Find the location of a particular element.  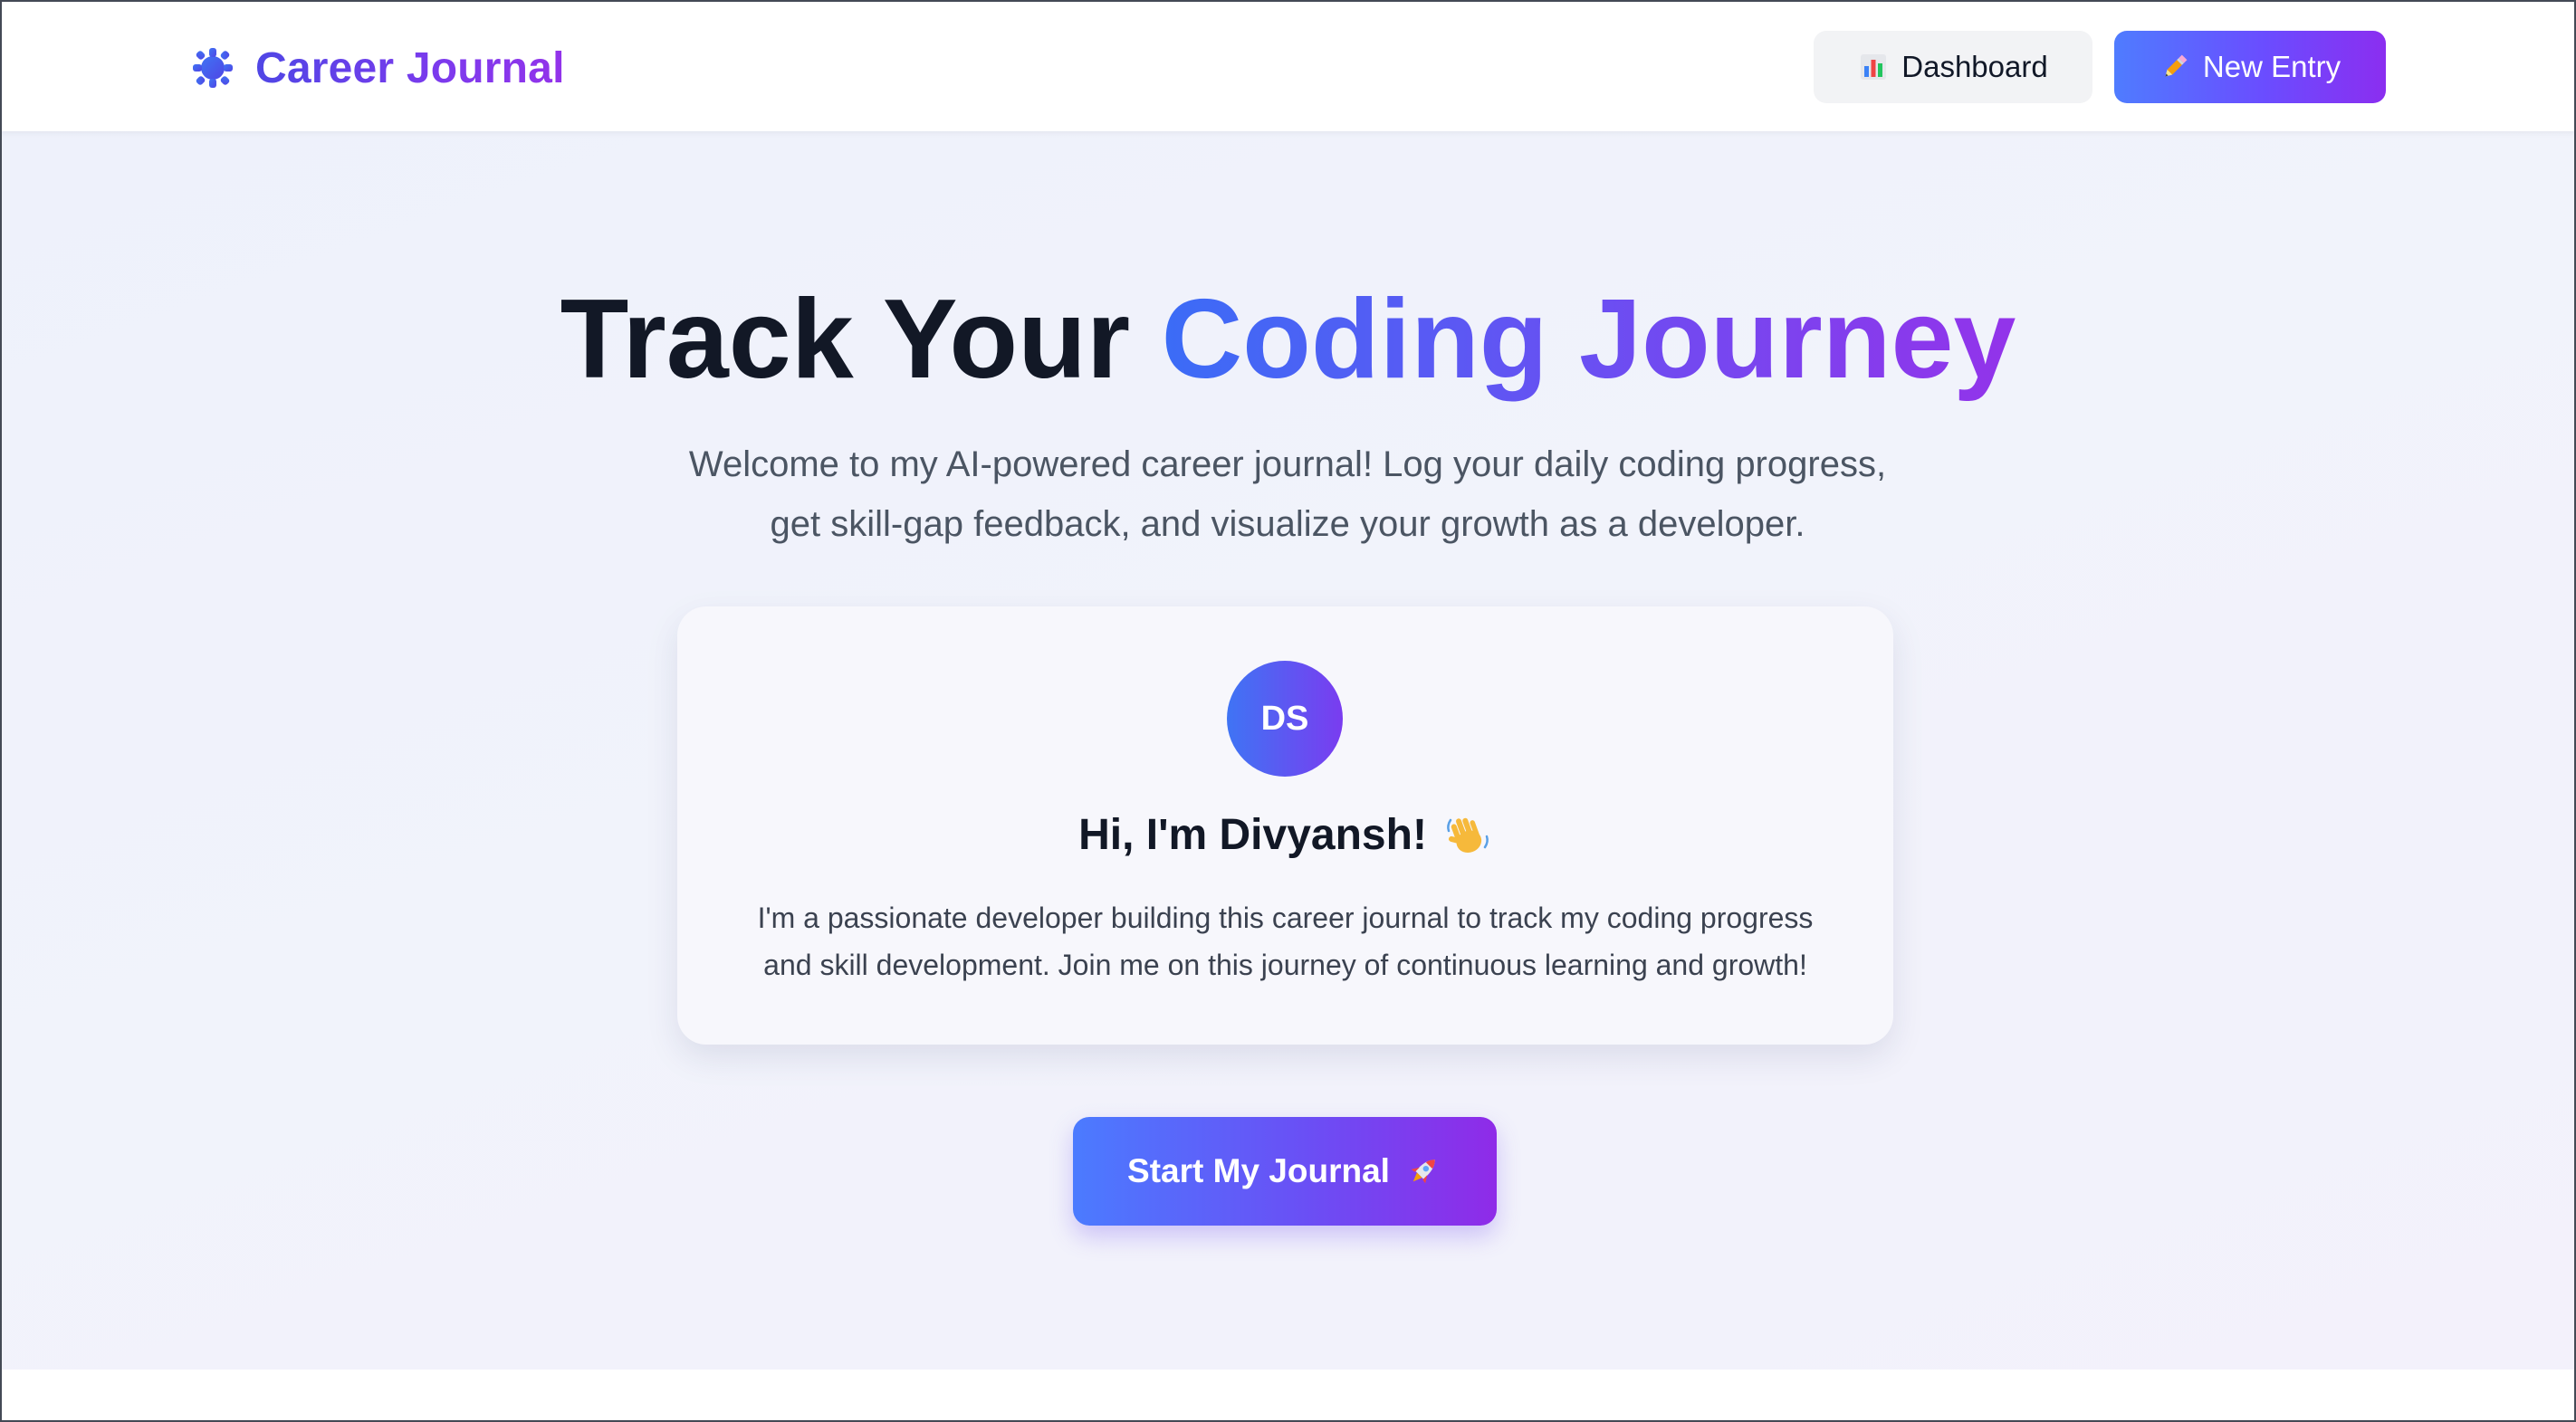

brand: Career Journal is located at coordinates (377, 68).